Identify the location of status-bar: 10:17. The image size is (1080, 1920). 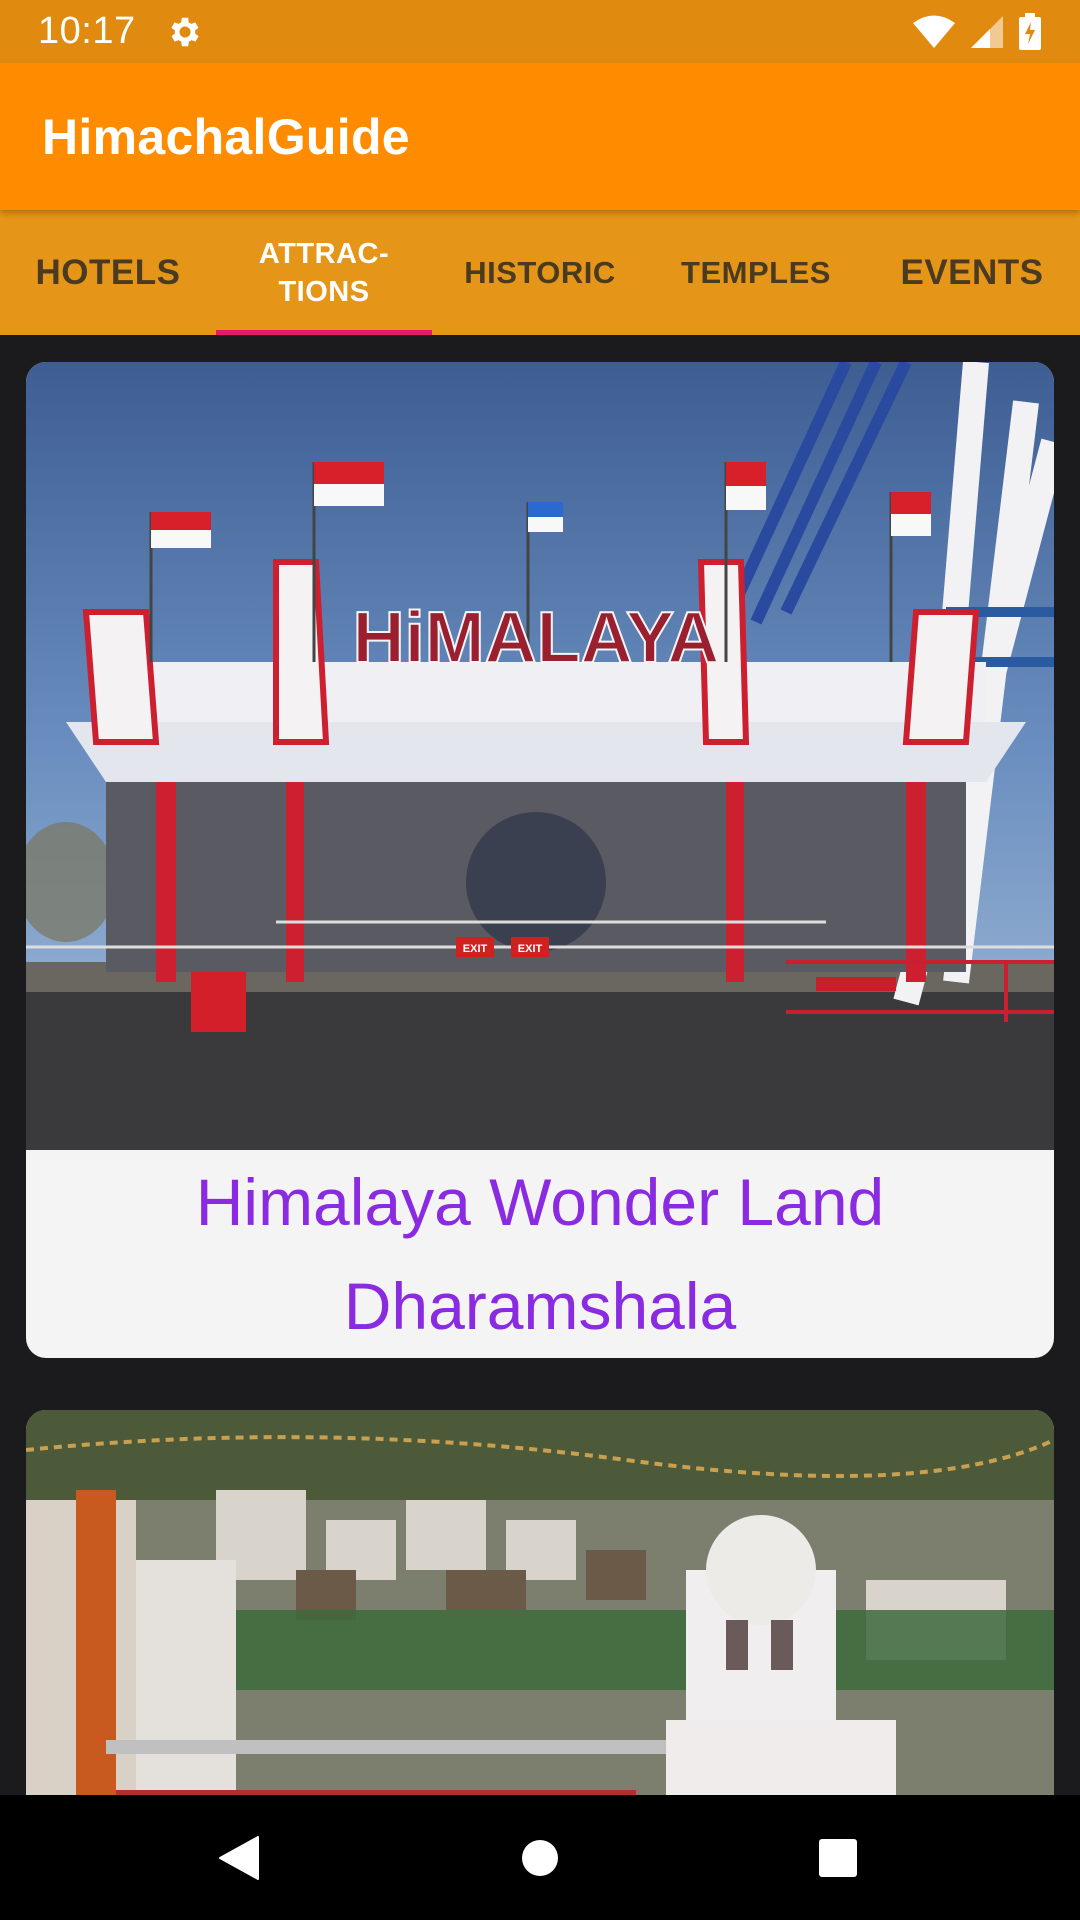
(540, 31).